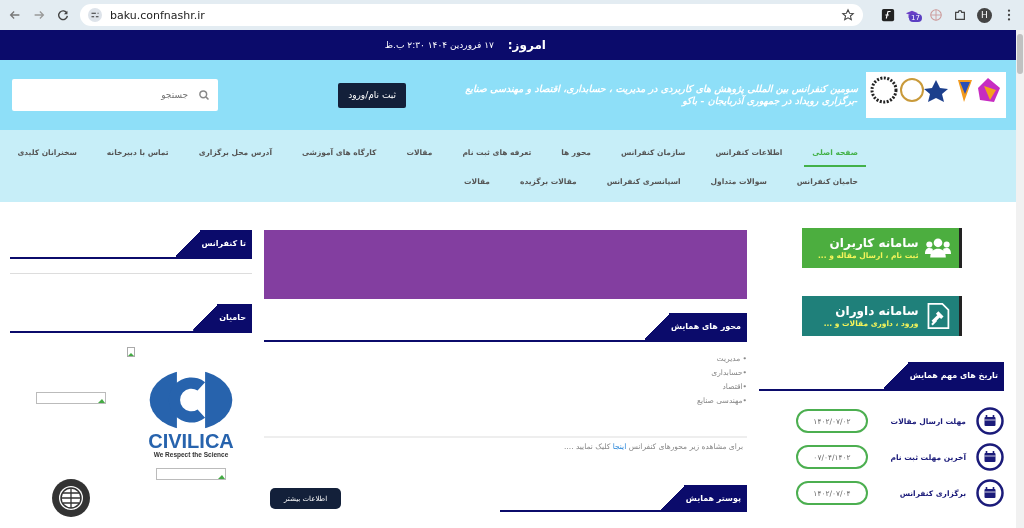 The image size is (1024, 528). What do you see at coordinates (848, 15) in the screenshot?
I see `star-icon` at bounding box center [848, 15].